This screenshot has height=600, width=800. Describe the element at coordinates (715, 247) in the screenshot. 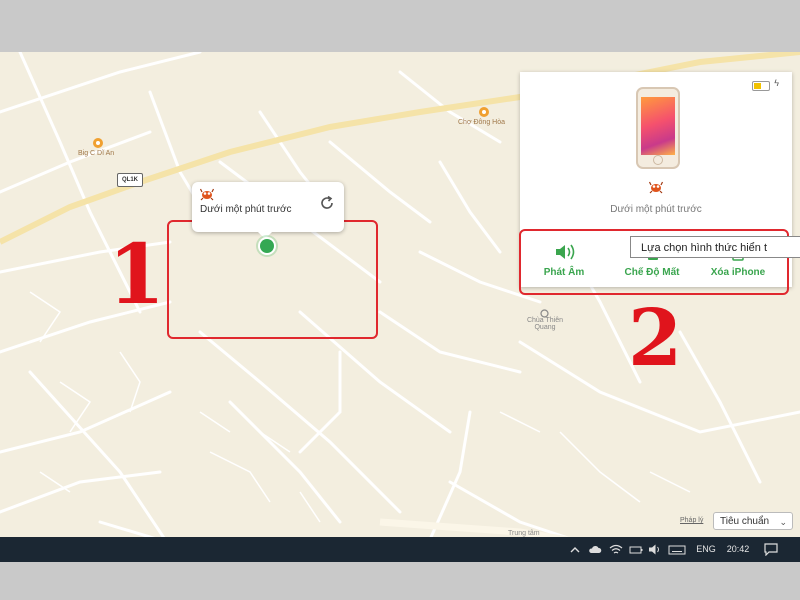

I see `tooltip: Lựa chọn hình thức hiển t` at that location.